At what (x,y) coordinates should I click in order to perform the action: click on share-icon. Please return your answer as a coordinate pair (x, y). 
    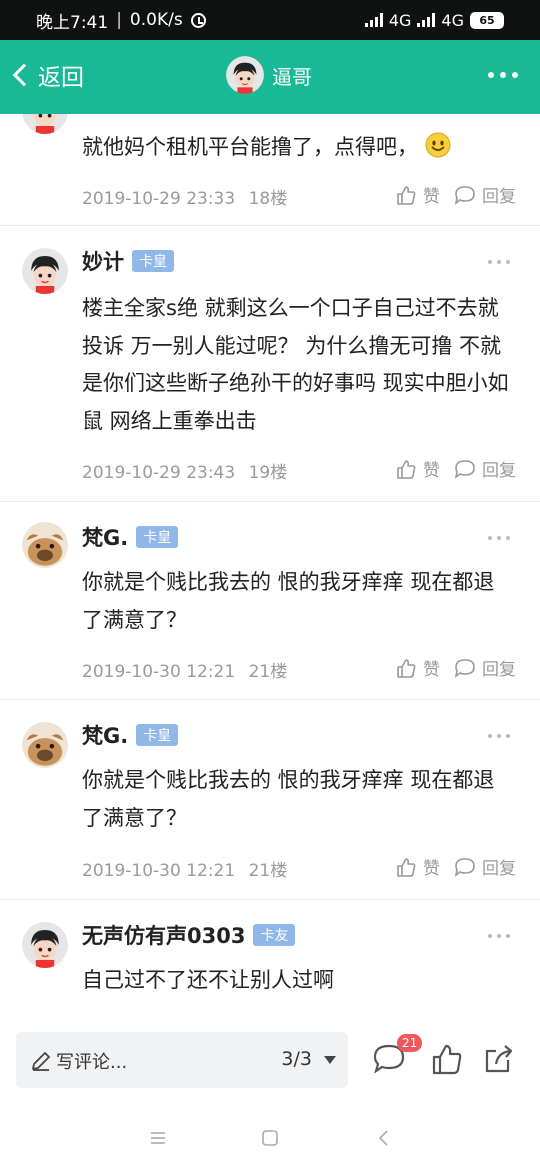
    Looking at the image, I should click on (499, 1059).